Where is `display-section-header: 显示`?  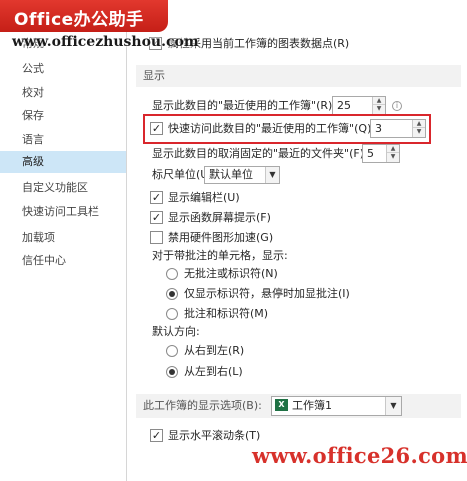 display-section-header: 显示 is located at coordinates (298, 76).